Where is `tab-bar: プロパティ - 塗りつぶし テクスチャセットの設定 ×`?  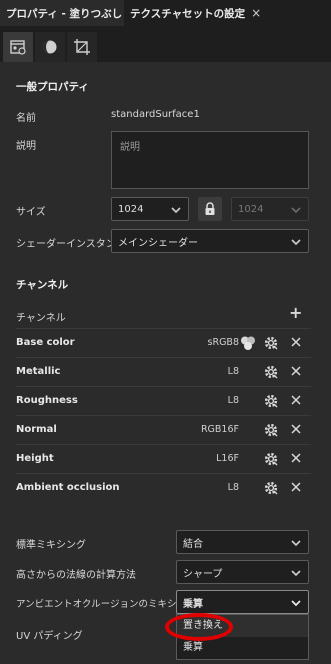
tab-bar: プロパティ - 塗りつぶし テクスチャセットの設定 × is located at coordinates (165, 13).